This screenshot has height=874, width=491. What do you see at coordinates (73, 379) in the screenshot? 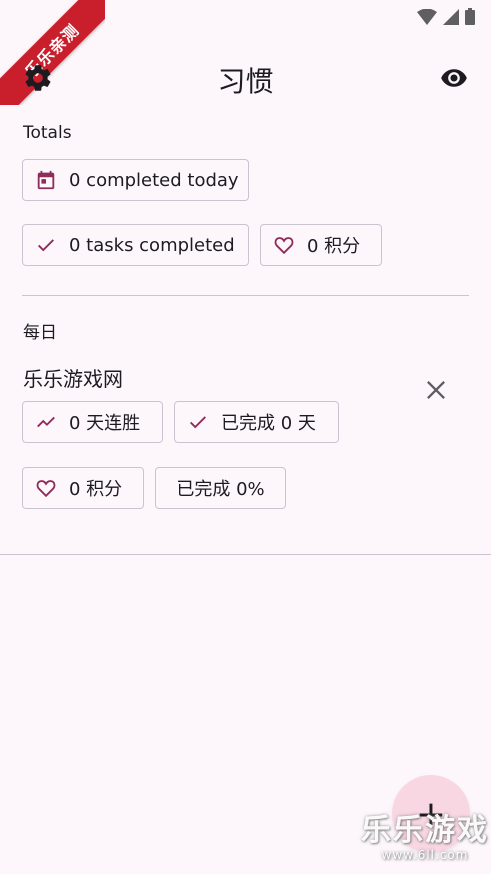
I see `habit-name: 乐乐游戏网` at bounding box center [73, 379].